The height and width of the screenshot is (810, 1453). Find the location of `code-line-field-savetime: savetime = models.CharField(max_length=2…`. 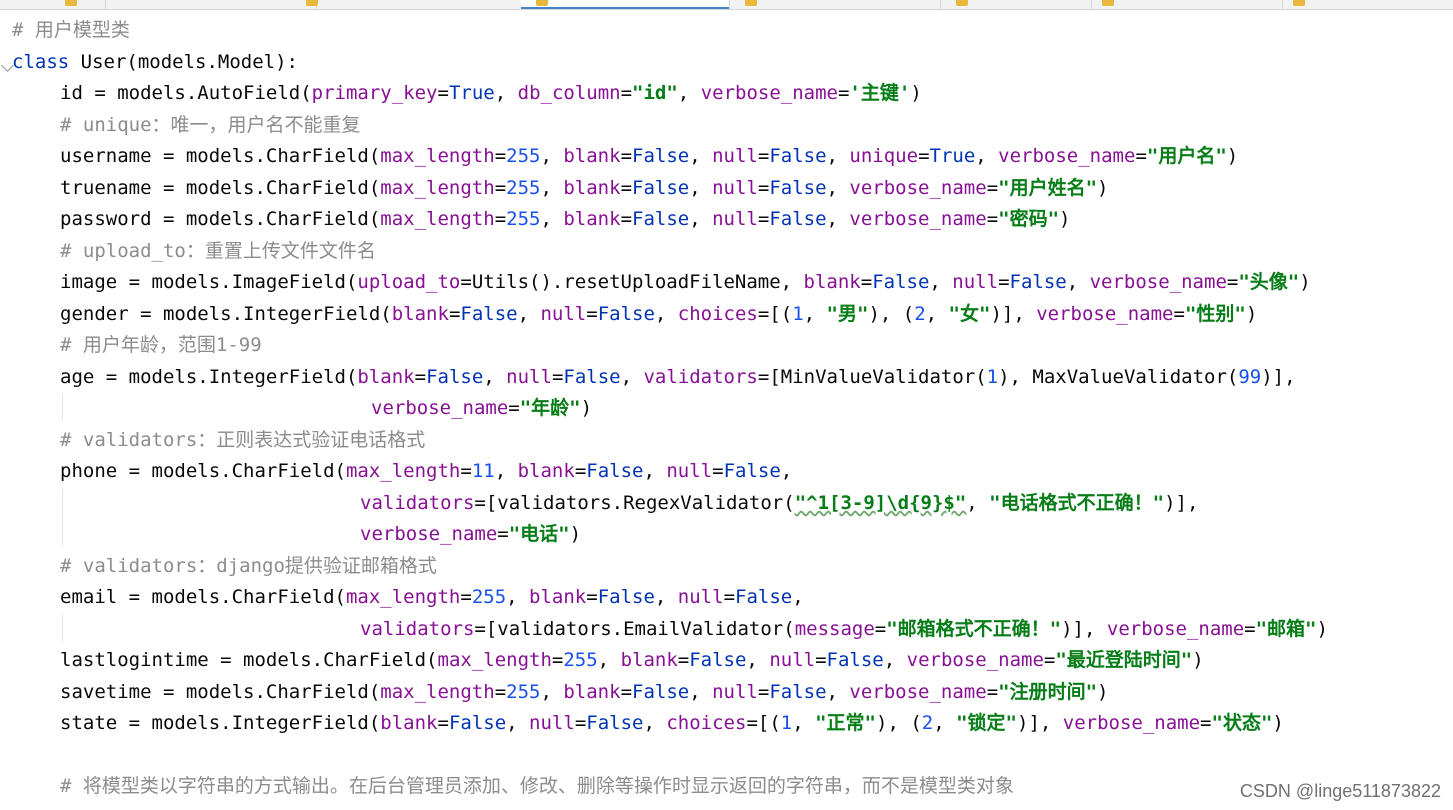

code-line-field-savetime: savetime = models.CharField(max_length=2… is located at coordinates (584, 692).